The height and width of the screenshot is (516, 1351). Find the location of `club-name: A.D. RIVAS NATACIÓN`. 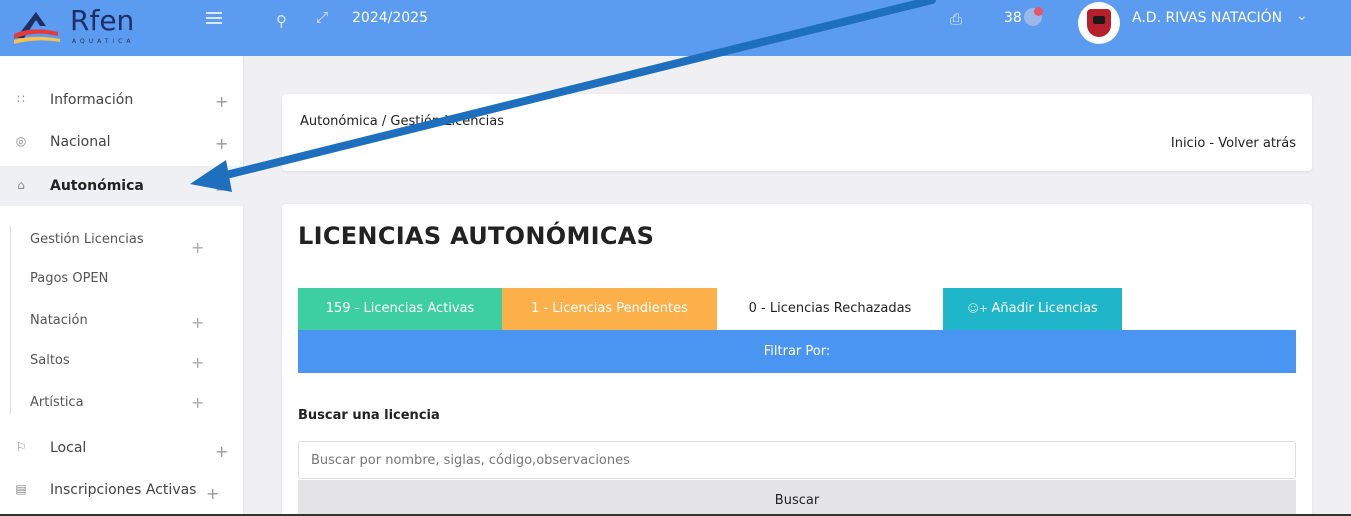

club-name: A.D. RIVAS NATACIÓN is located at coordinates (1207, 18).